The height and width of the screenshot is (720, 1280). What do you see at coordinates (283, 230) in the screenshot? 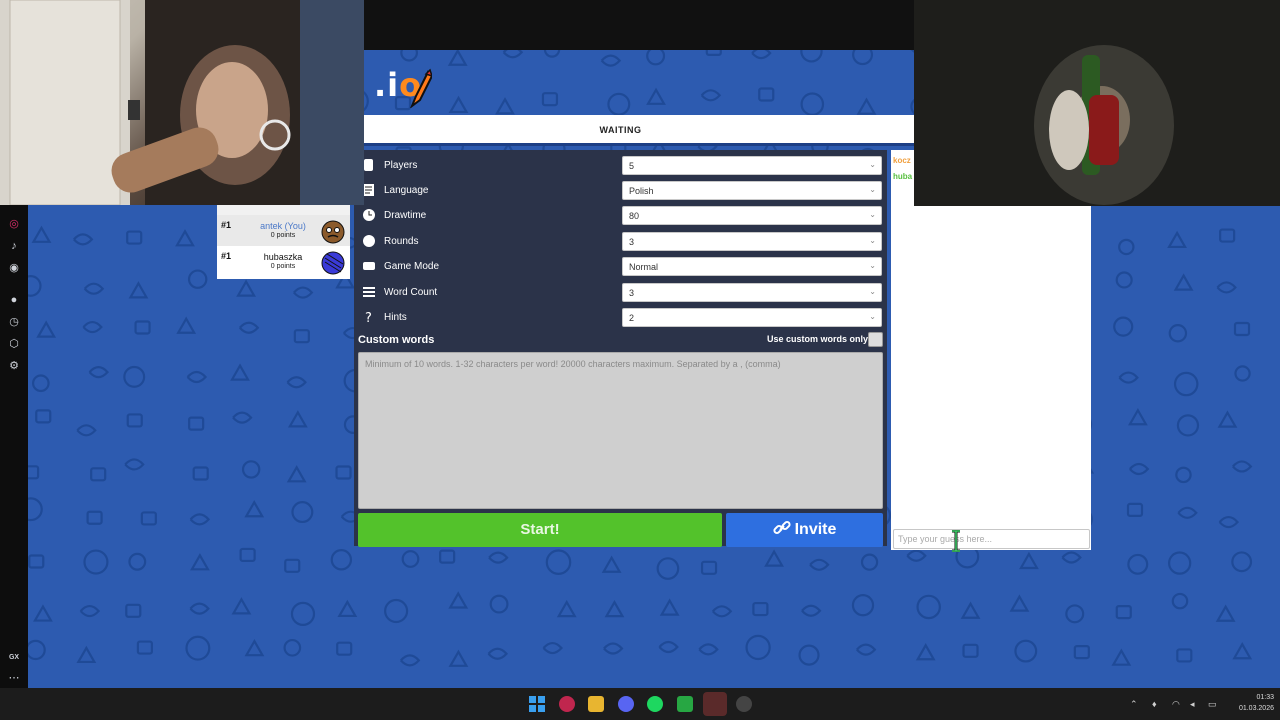
I see `player-row: #1 antek (You) 0 points` at bounding box center [283, 230].